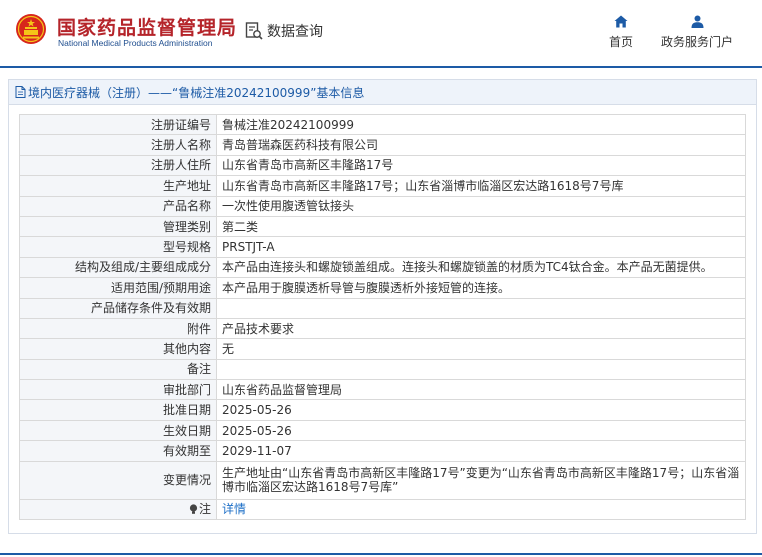  What do you see at coordinates (481, 206) in the screenshot?
I see `row-value: 一次性使用腹透管钛接头` at bounding box center [481, 206].